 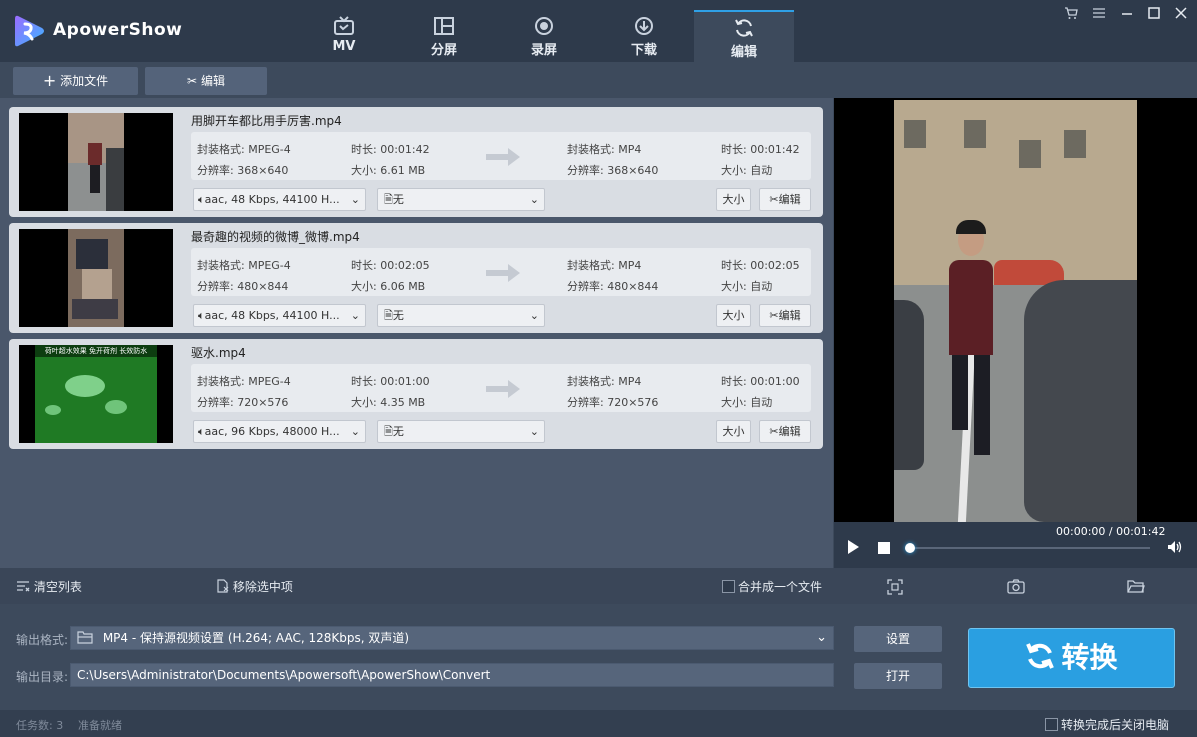 What do you see at coordinates (1099, 15) in the screenshot?
I see `menu-icon` at bounding box center [1099, 15].